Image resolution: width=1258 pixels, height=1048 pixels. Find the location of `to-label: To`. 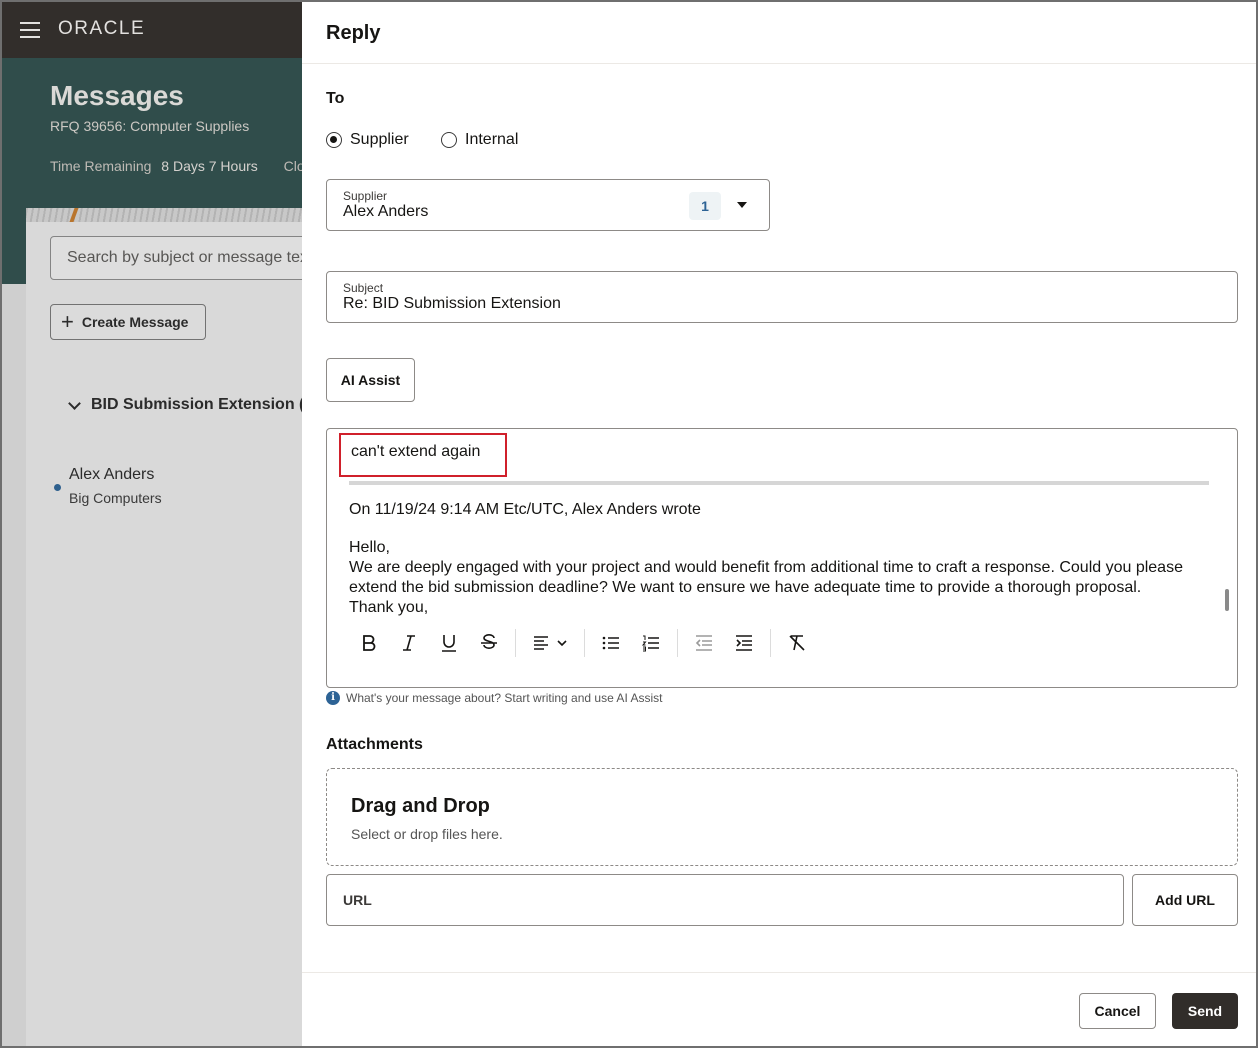

to-label: To is located at coordinates (335, 98).